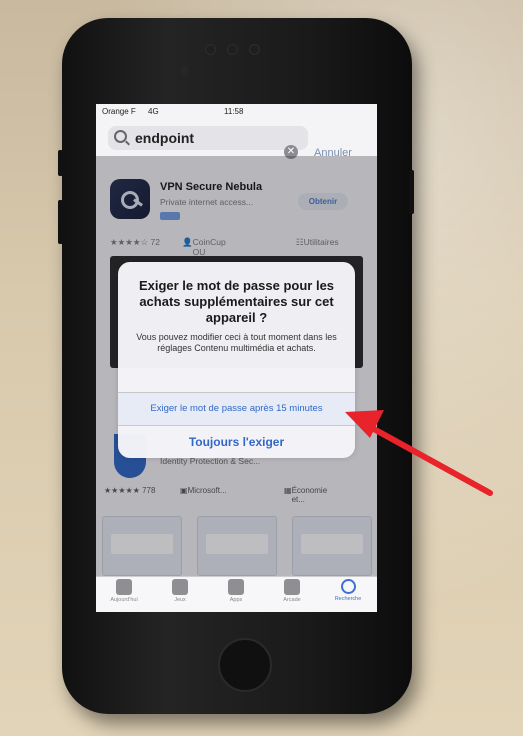 This screenshot has height=736, width=523. Describe the element at coordinates (419, 453) in the screenshot. I see `red-arrow-annotation` at that location.